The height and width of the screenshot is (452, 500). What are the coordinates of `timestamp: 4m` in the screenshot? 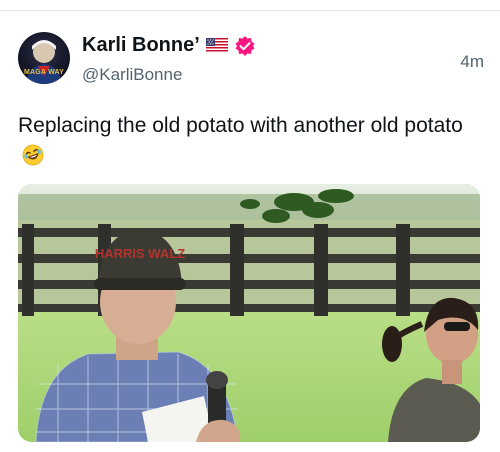 It's located at (472, 62).